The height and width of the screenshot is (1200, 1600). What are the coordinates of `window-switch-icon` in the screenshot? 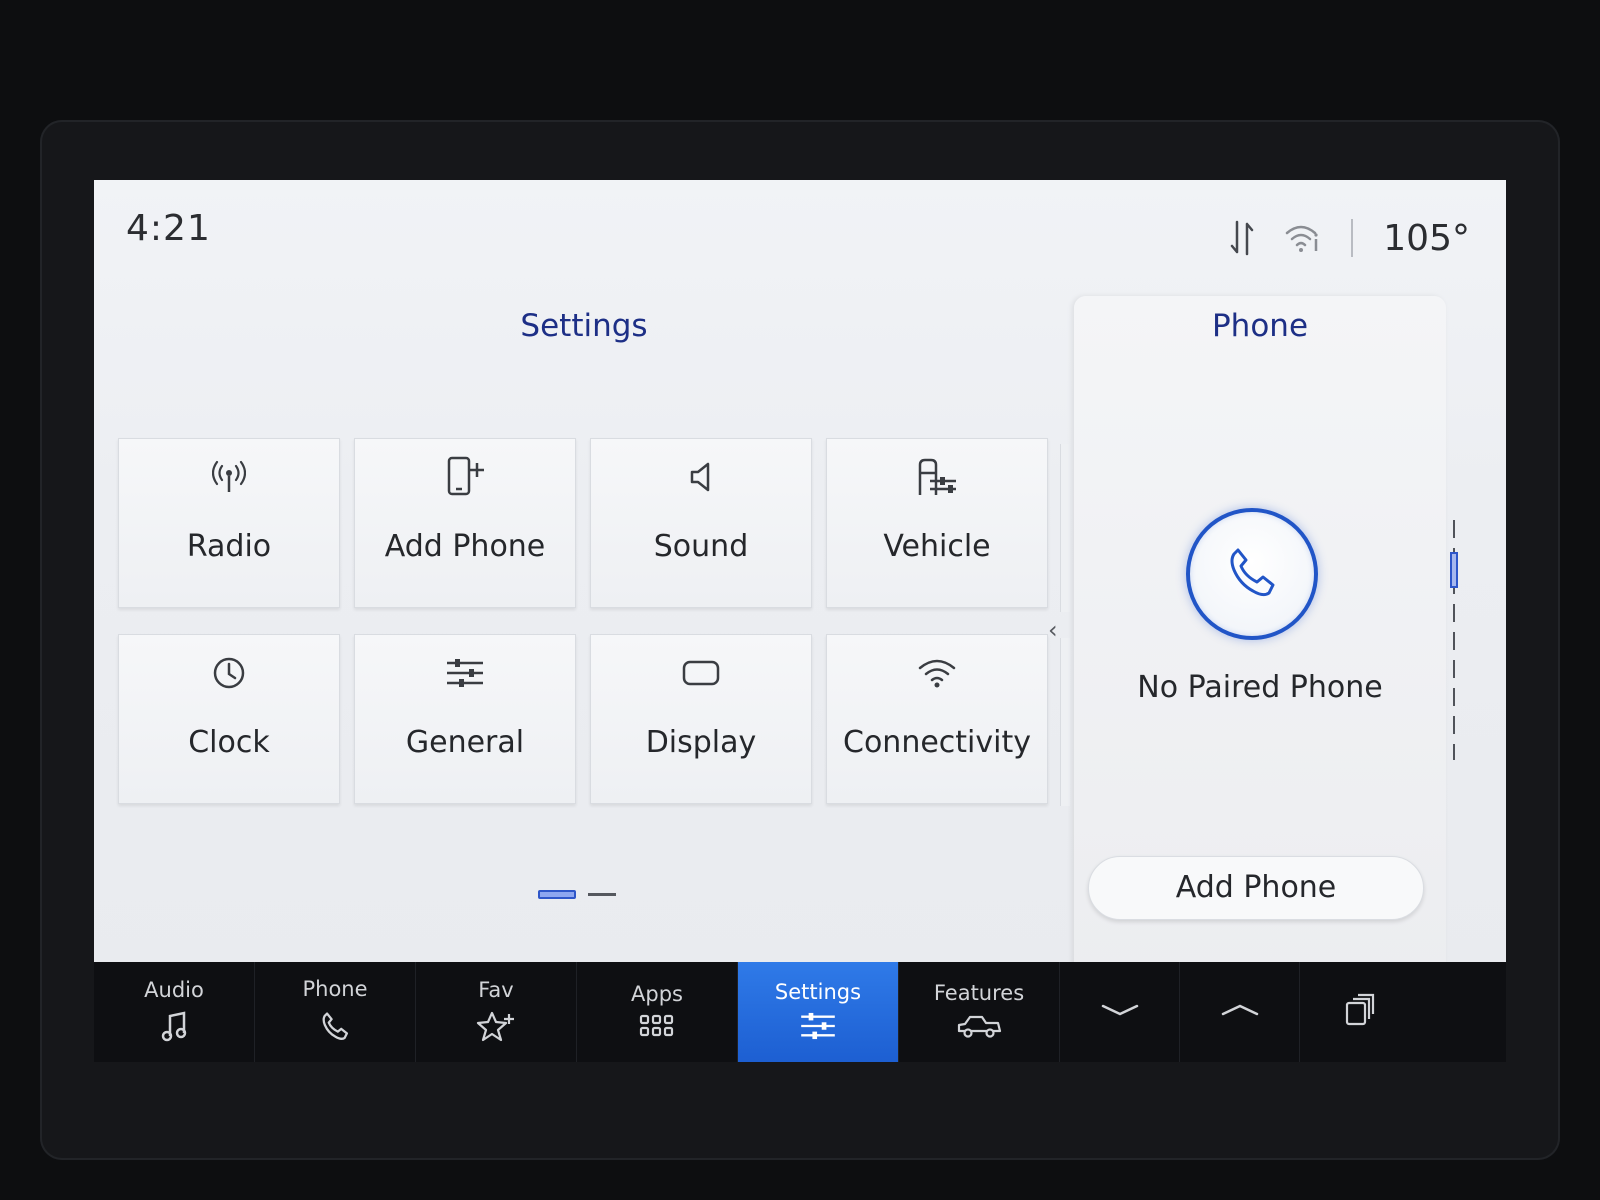 It's located at (1360, 1012).